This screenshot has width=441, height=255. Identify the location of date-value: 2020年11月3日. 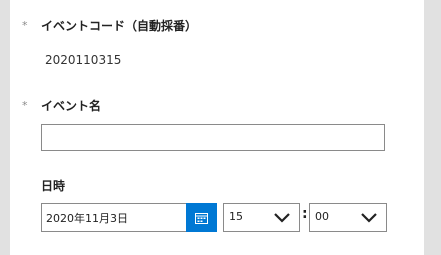
(87, 218).